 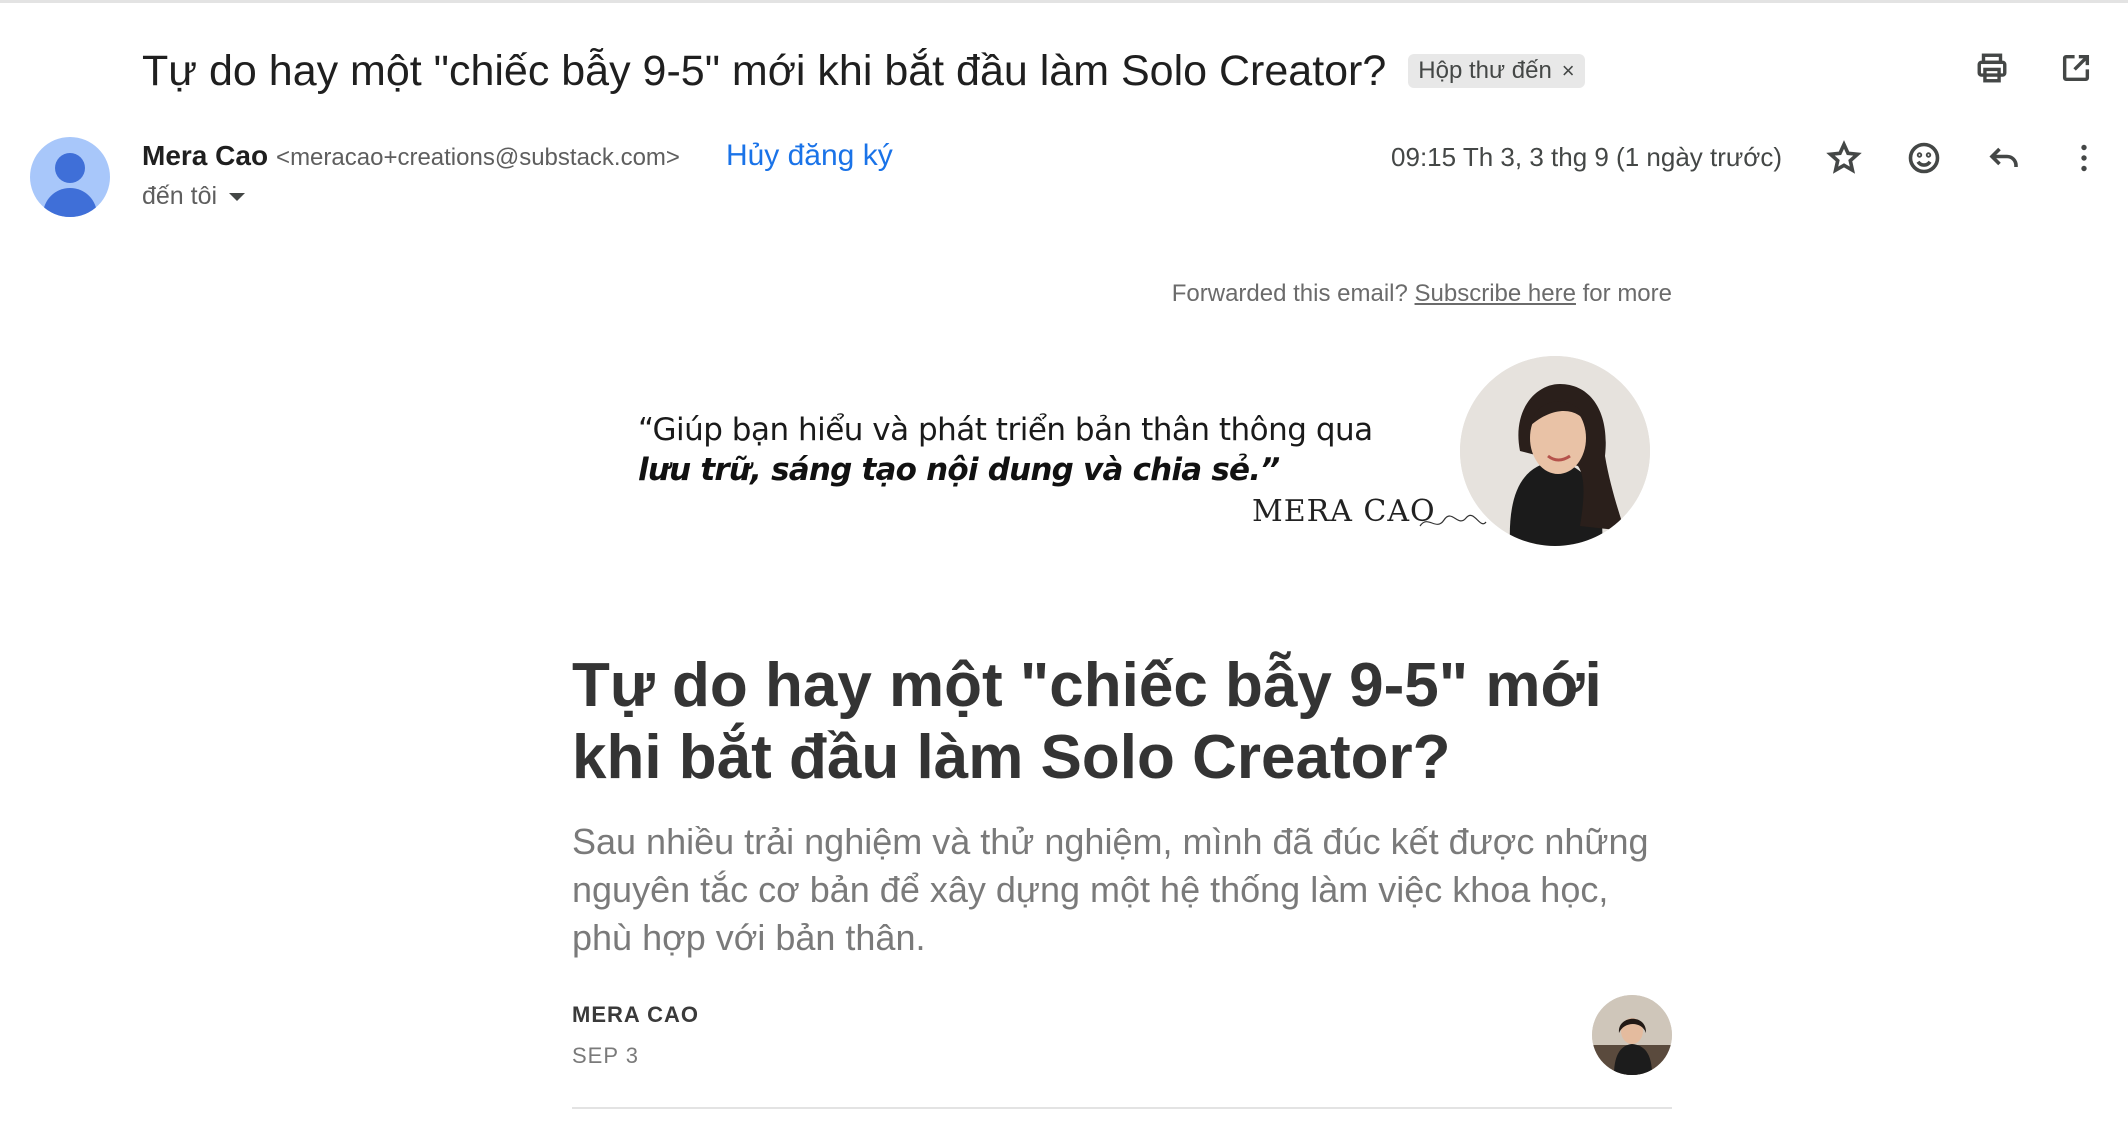 What do you see at coordinates (1627, 293) in the screenshot?
I see `forwarded-suffix: for more` at bounding box center [1627, 293].